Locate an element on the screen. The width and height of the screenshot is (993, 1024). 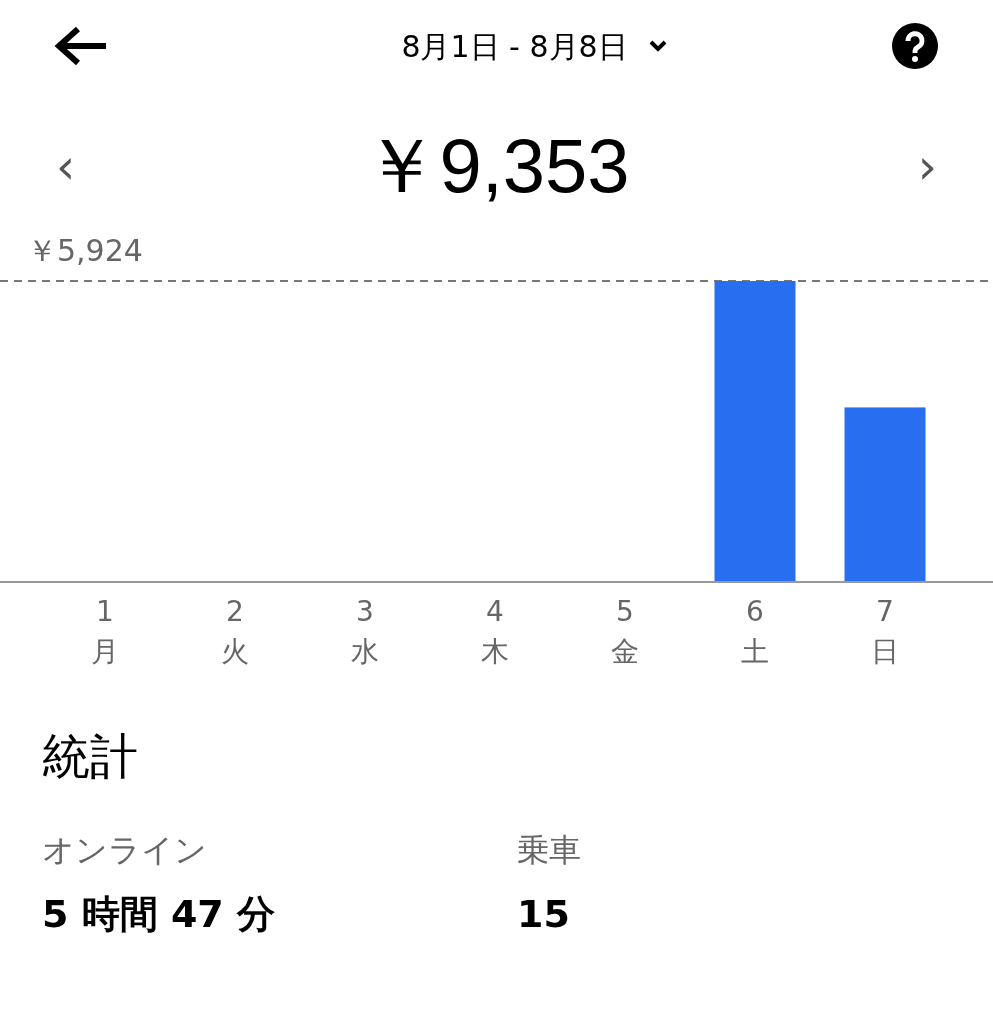
stat-label: 乗車 is located at coordinates (549, 850).